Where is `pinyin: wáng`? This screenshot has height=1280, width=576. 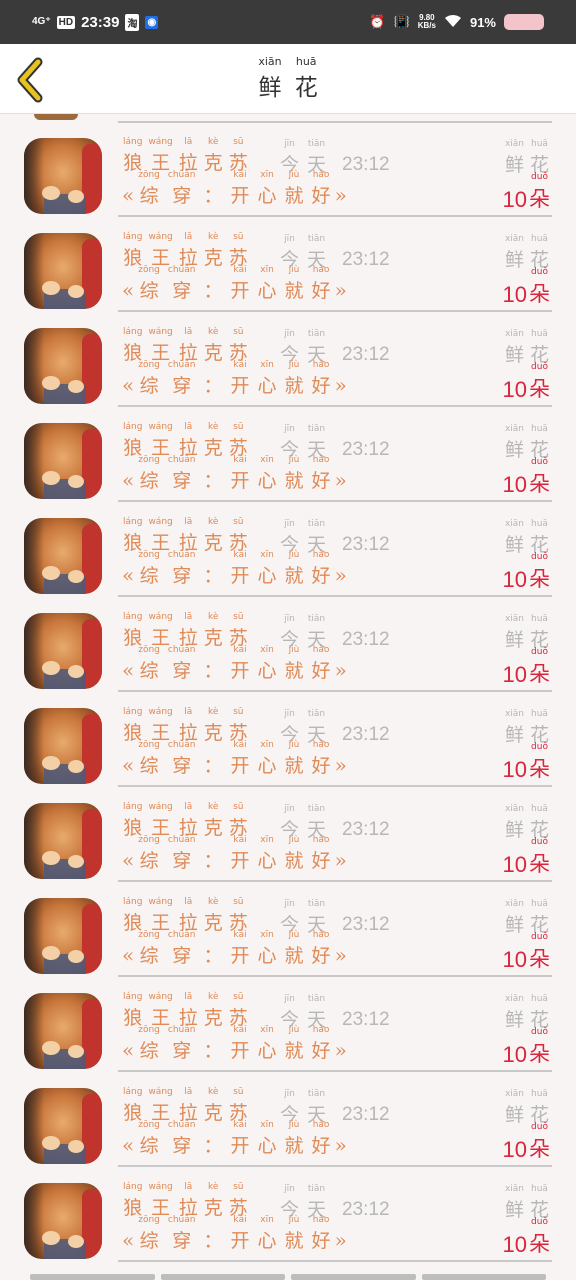
pinyin: wáng is located at coordinates (160, 997).